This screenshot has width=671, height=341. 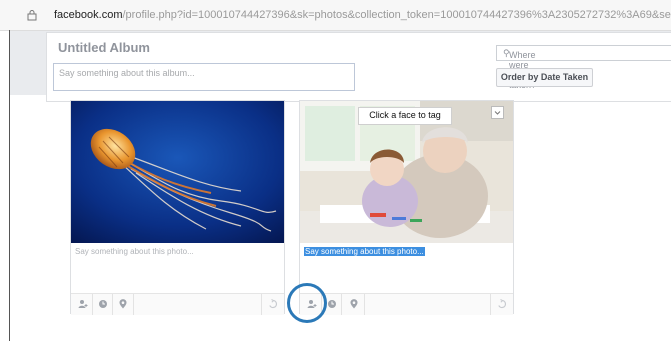 I want to click on photo-jellyfish, so click(x=177, y=172).